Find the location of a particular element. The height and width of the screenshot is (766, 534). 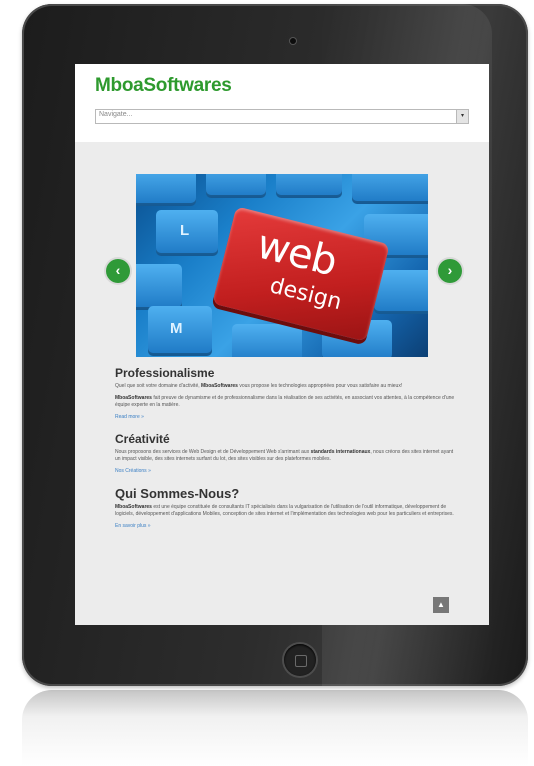

text-run: Quel que soit votre domaine d'activité, is located at coordinates (158, 386).